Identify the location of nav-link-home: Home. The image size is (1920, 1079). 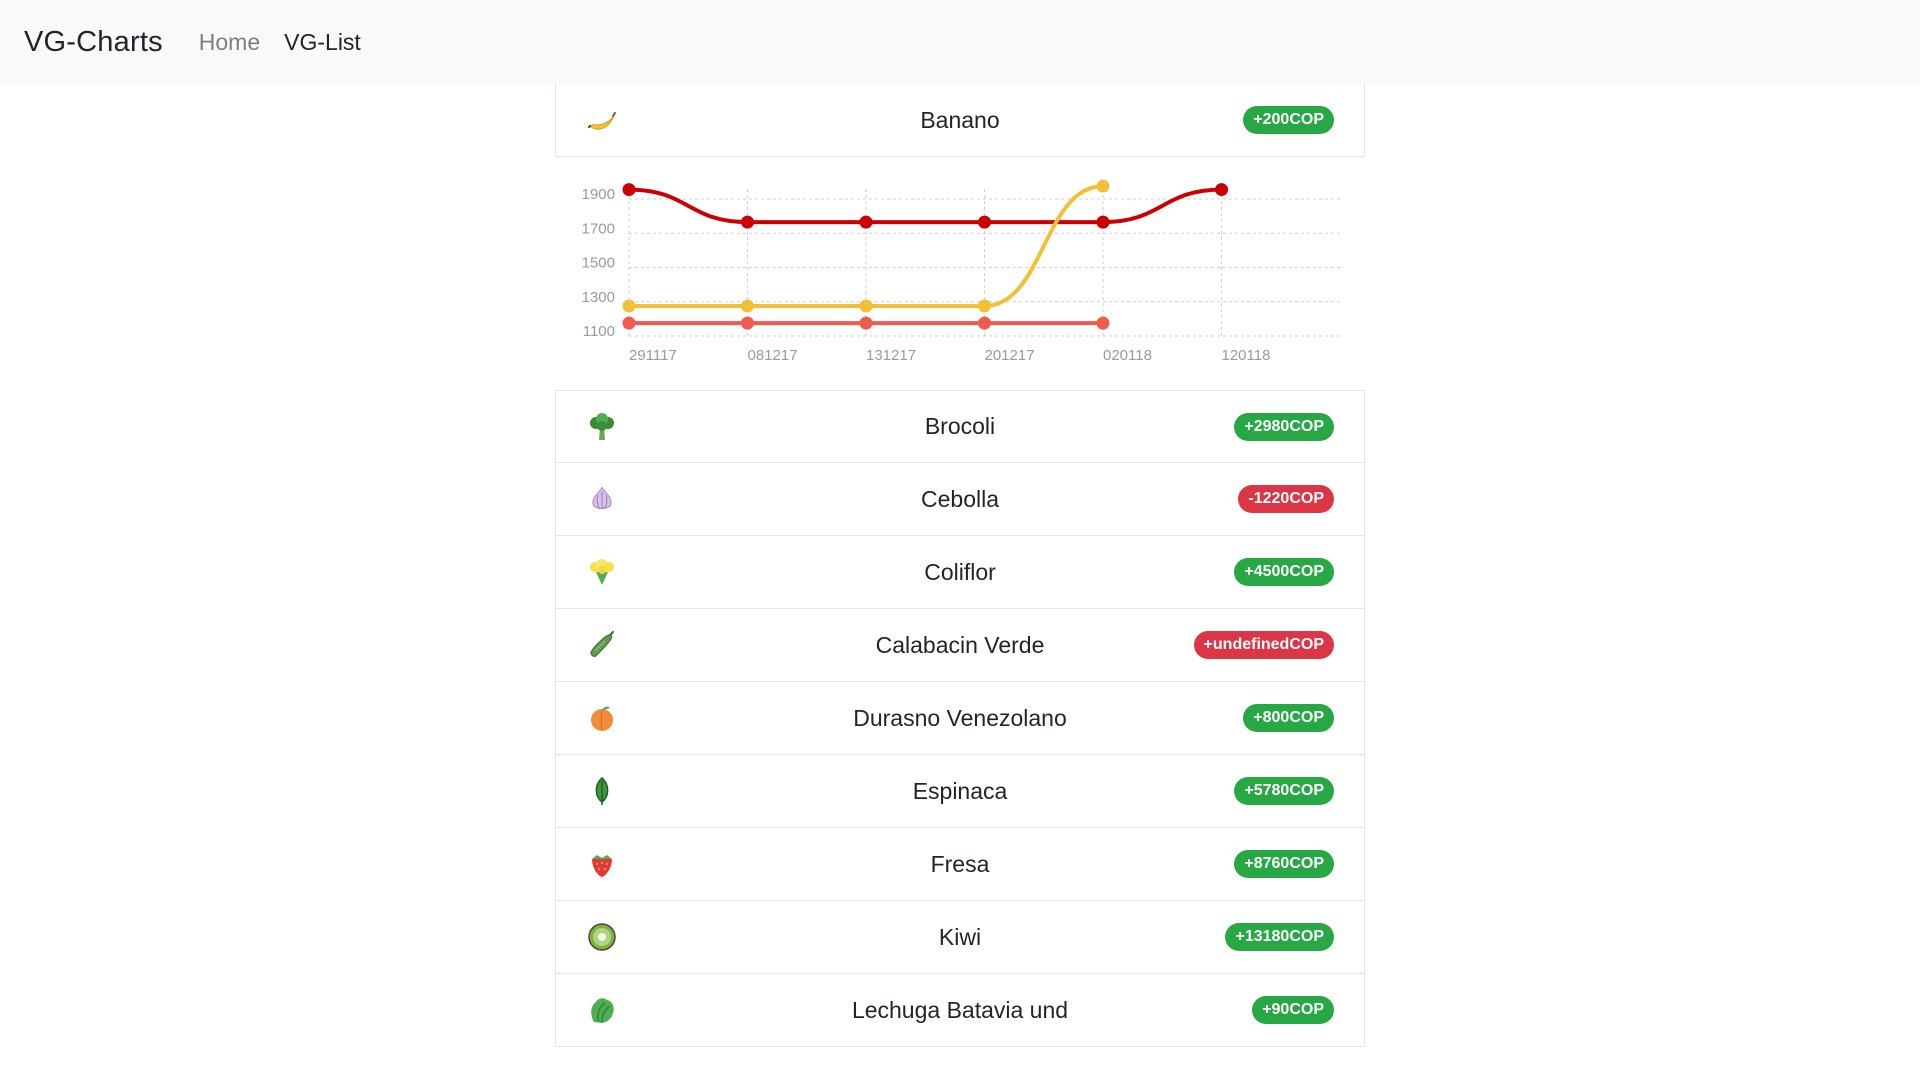
(229, 42).